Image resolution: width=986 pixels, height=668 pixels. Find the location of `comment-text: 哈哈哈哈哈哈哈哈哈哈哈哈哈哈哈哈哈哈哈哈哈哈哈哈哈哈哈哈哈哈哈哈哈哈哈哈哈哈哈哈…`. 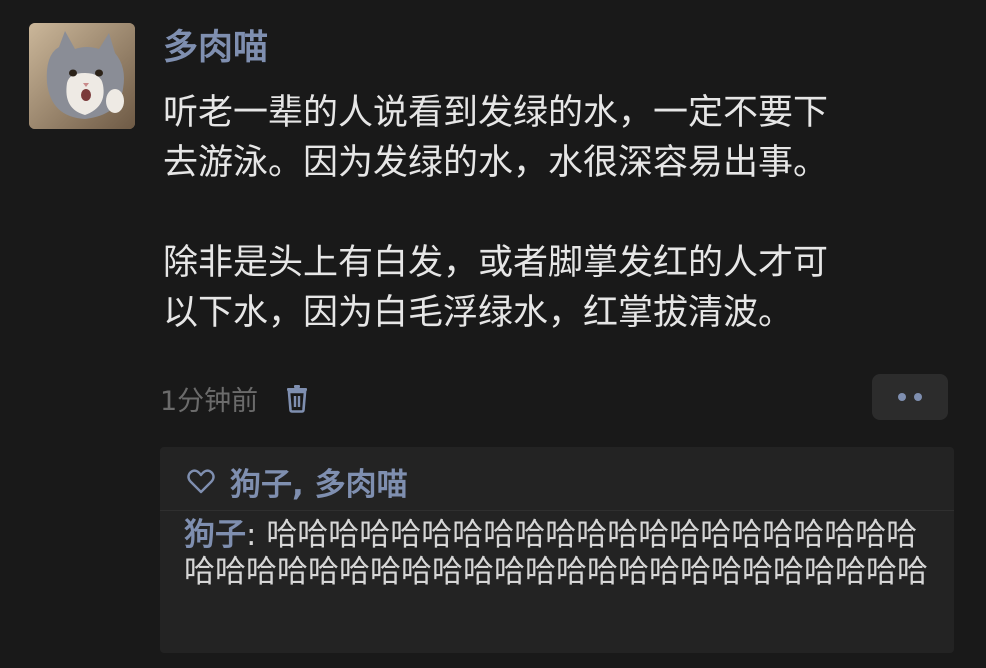

comment-text: 哈哈哈哈哈哈哈哈哈哈哈哈哈哈哈哈哈哈哈哈哈哈哈哈哈哈哈哈哈哈哈哈哈哈哈哈哈哈哈哈… is located at coordinates (556, 553).